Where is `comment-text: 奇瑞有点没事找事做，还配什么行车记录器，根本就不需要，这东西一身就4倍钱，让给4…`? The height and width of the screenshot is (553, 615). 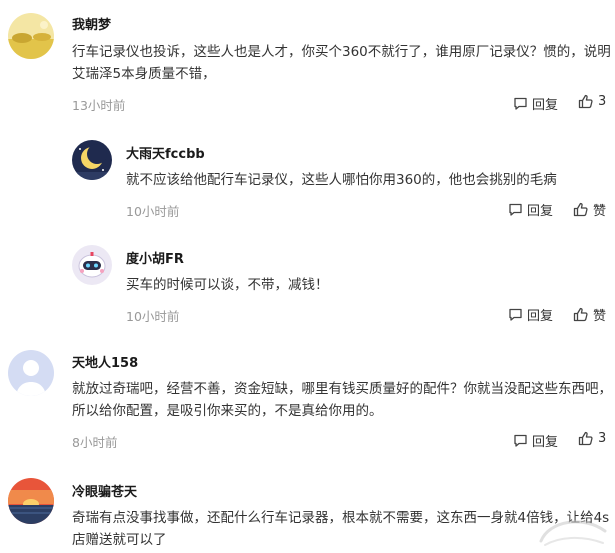 comment-text: 奇瑞有点没事找事做，还配什么行车记录器，根本就不需要，这东西一身就4倍钱，让给4… is located at coordinates (341, 529).